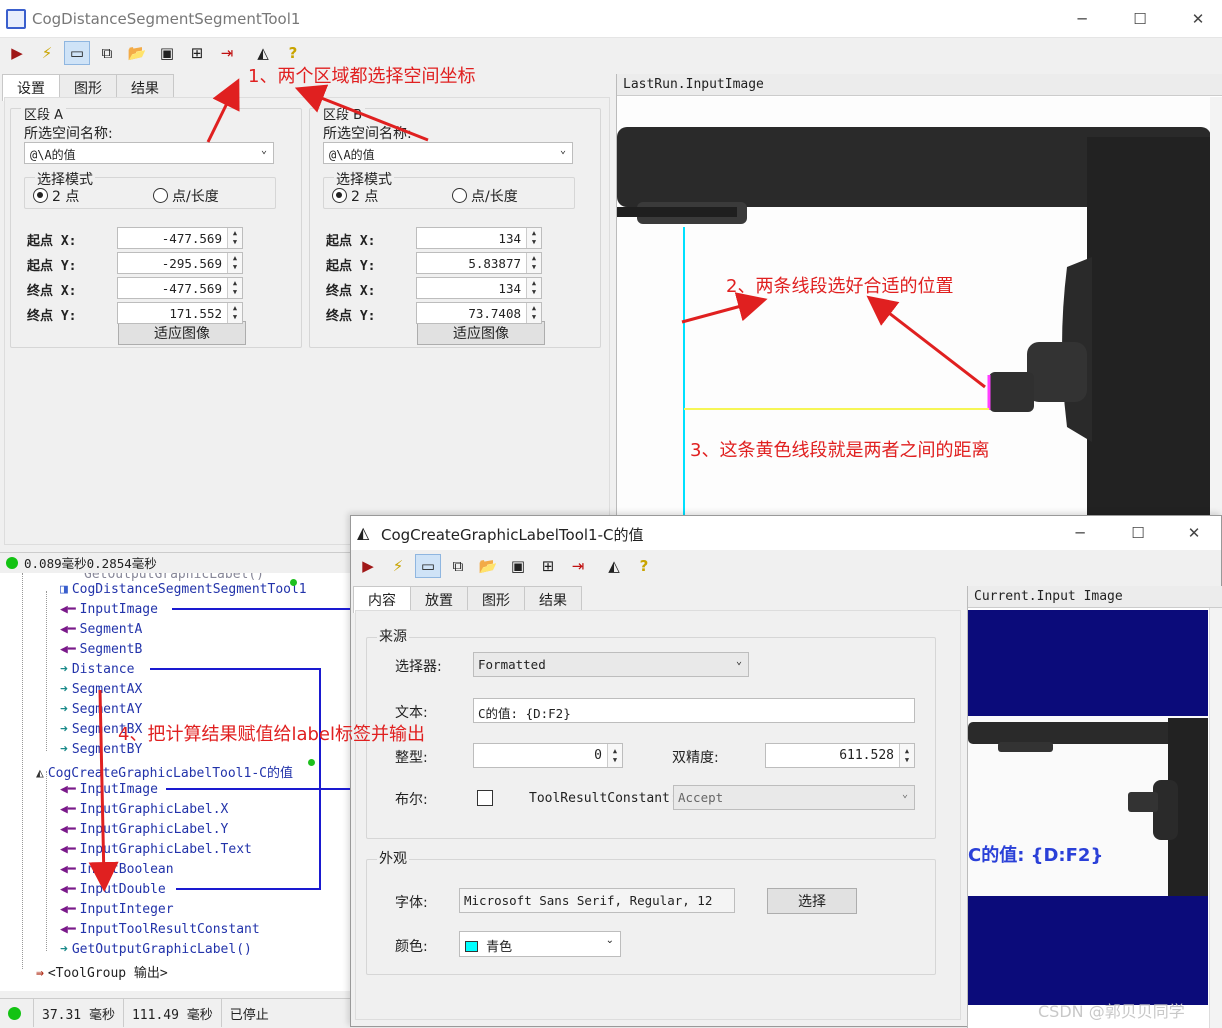 The width and height of the screenshot is (1222, 1028). Describe the element at coordinates (101, 709) in the screenshot. I see `tree-node-tool1-item: ➜ SegmentAY` at that location.